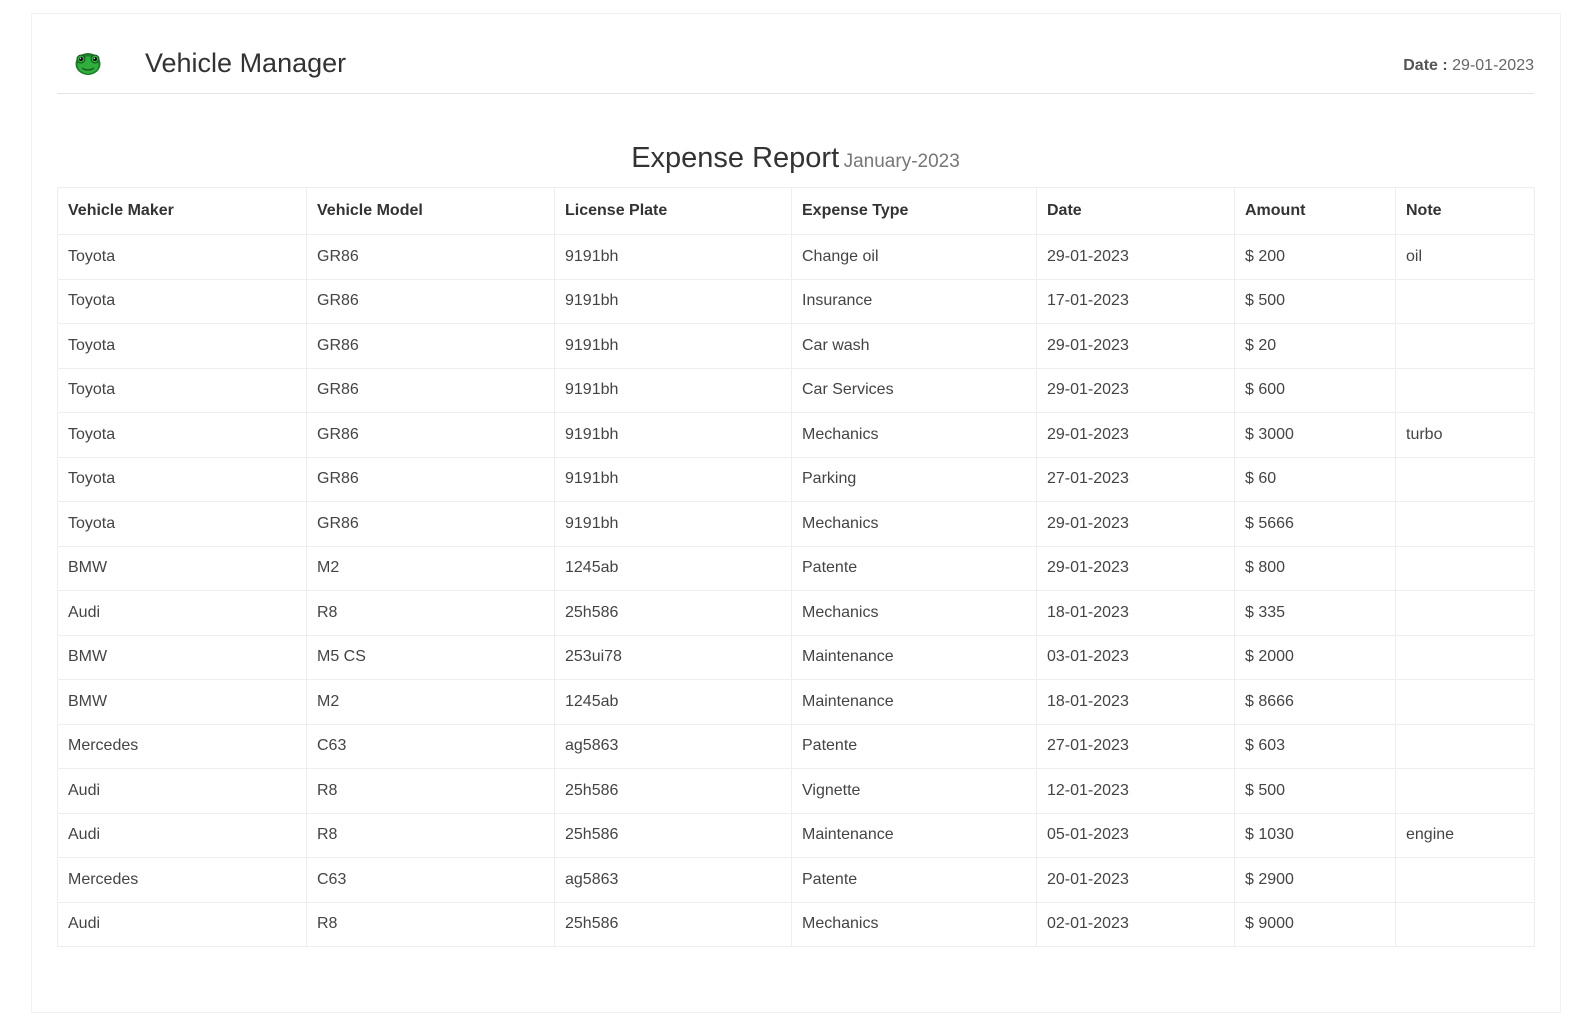 This screenshot has height=1036, width=1585. Describe the element at coordinates (1315, 257) in the screenshot. I see `table-cell: $ 200` at that location.